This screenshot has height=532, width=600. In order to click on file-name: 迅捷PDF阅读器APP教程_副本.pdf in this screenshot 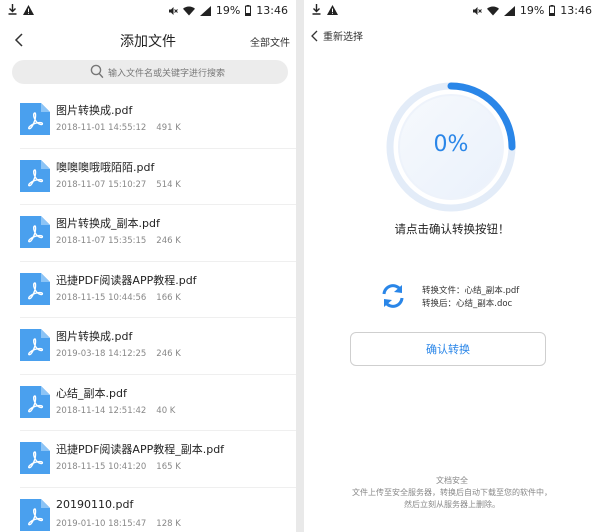, I will do `click(140, 449)`.